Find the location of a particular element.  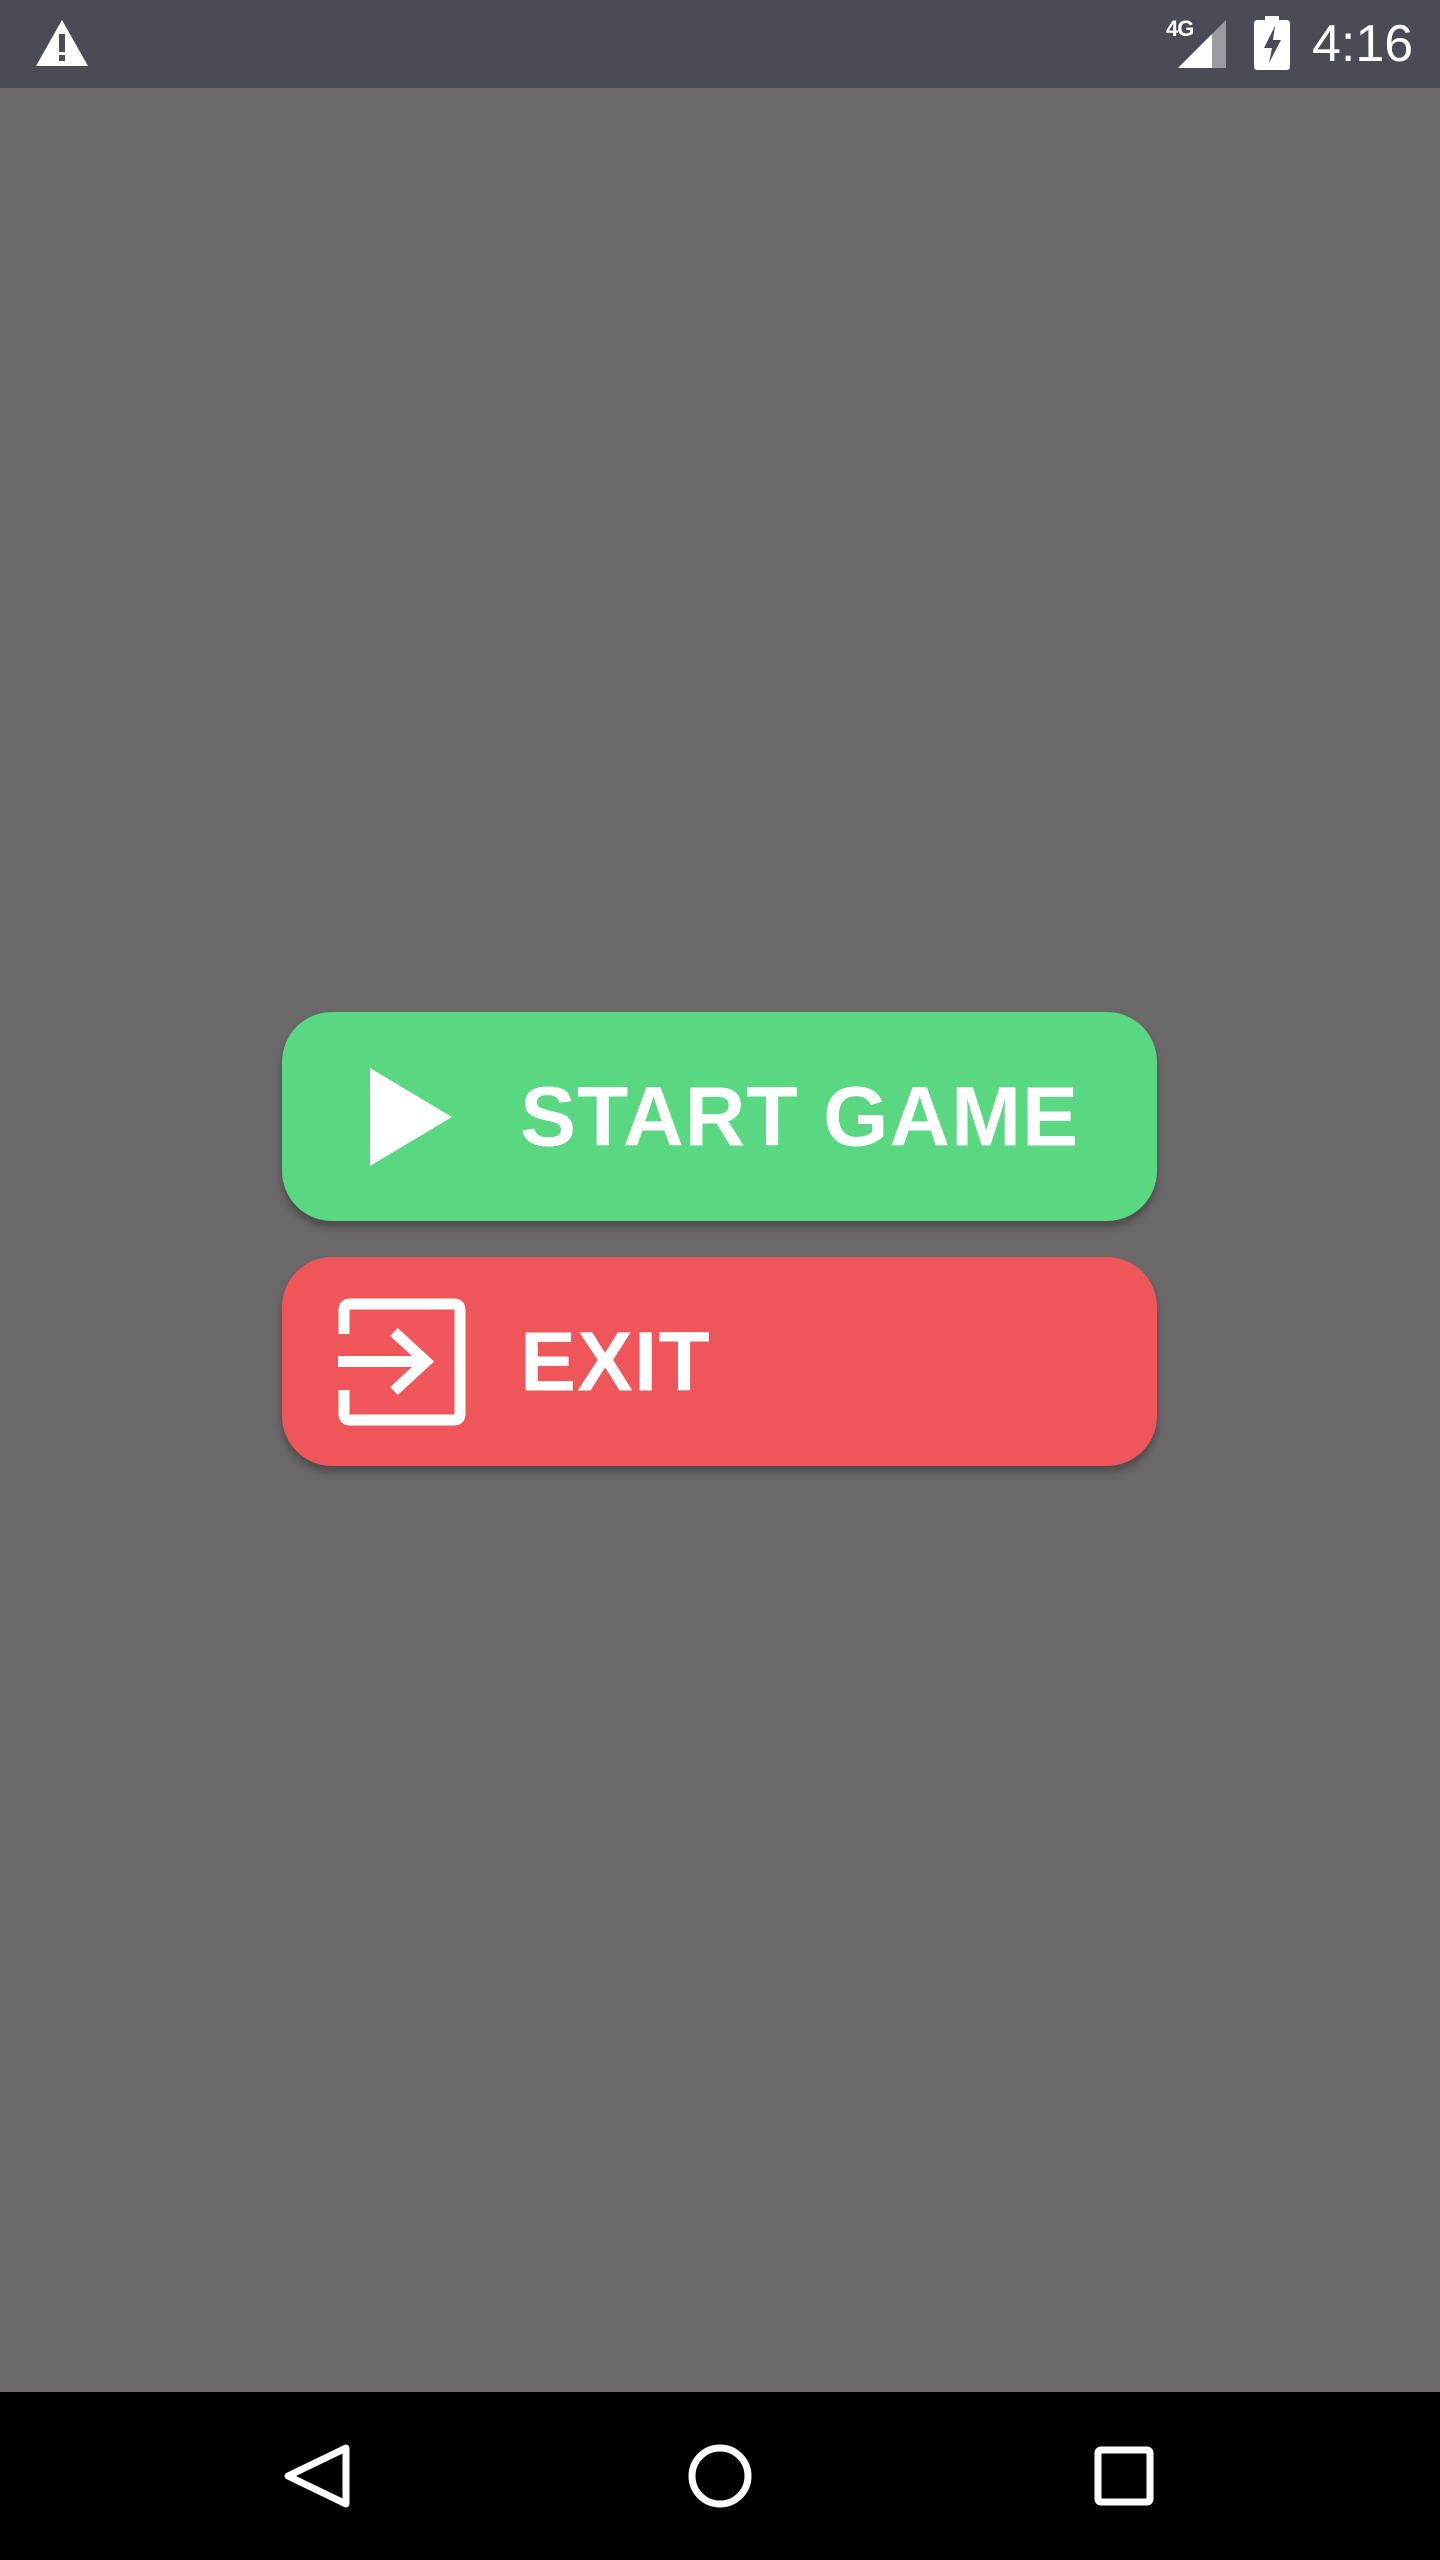

home-icon is located at coordinates (720, 2476).